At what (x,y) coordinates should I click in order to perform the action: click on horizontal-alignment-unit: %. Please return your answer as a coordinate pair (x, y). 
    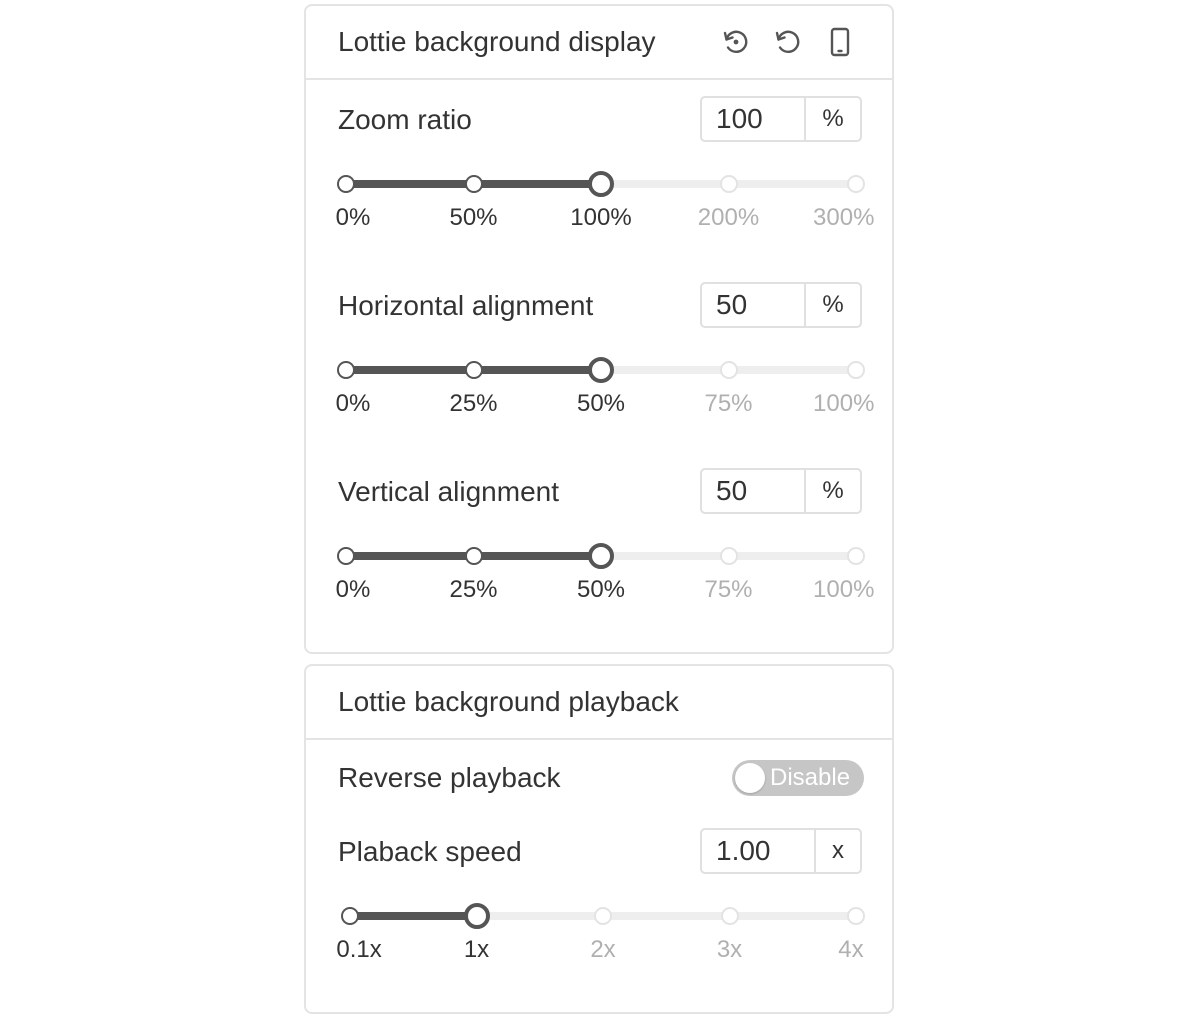
    Looking at the image, I should click on (832, 305).